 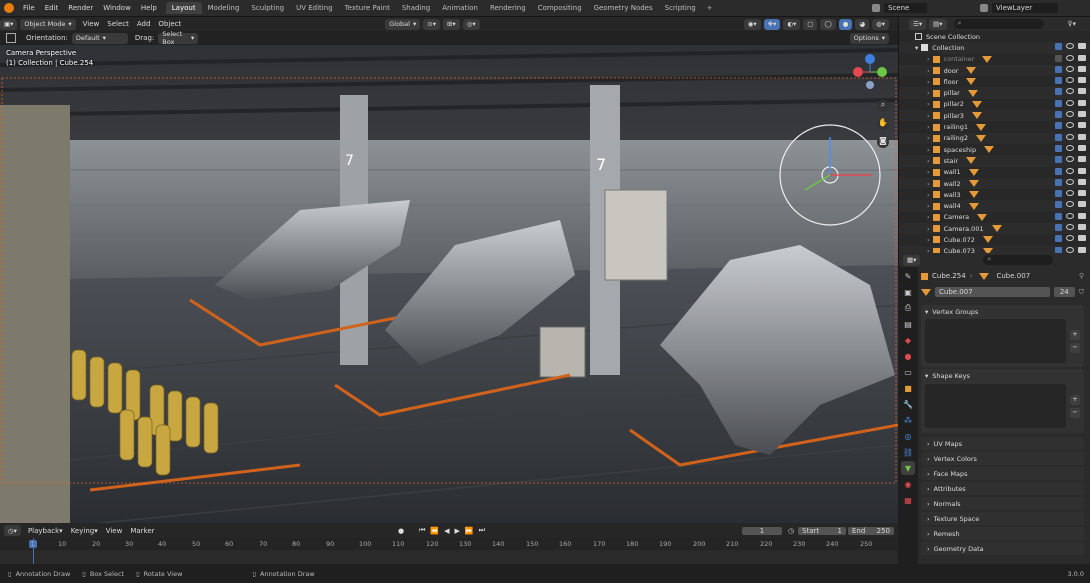 What do you see at coordinates (752, 24) in the screenshot?
I see `visibility-icon: ◉▾` at bounding box center [752, 24].